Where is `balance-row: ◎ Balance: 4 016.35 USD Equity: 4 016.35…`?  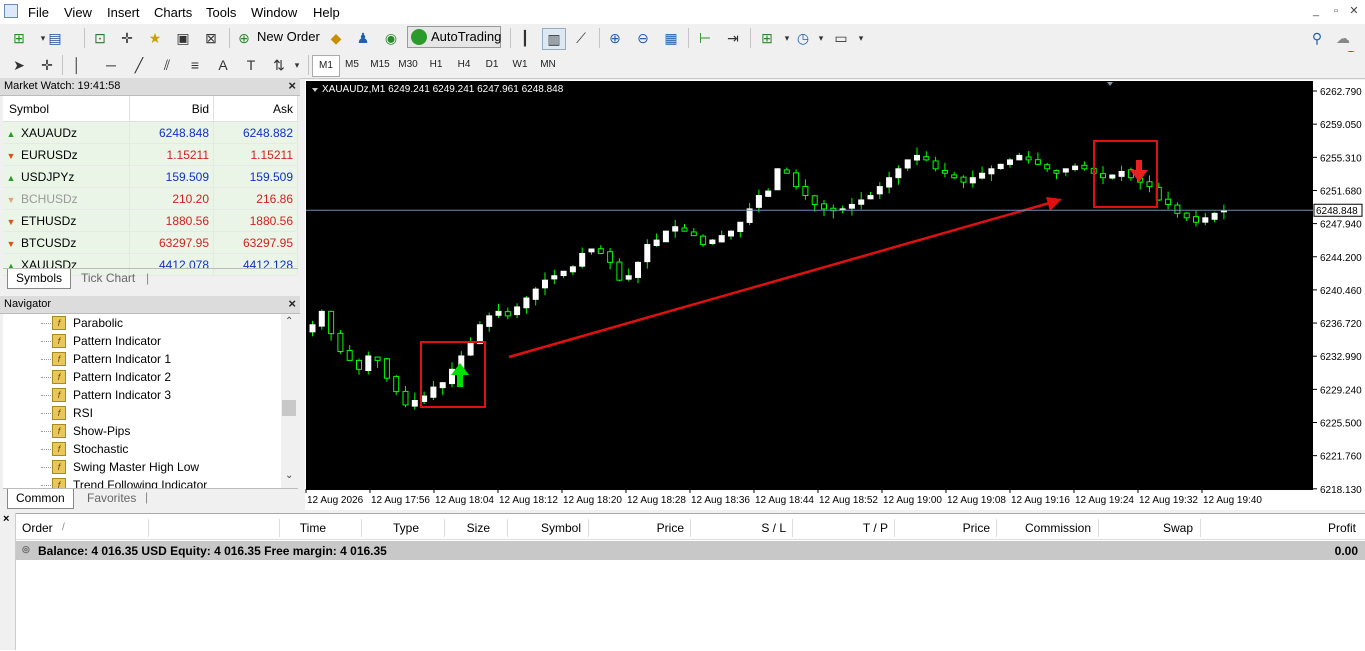
balance-row: ◎ Balance: 4 016.35 USD Equity: 4 016.35… is located at coordinates (690, 550).